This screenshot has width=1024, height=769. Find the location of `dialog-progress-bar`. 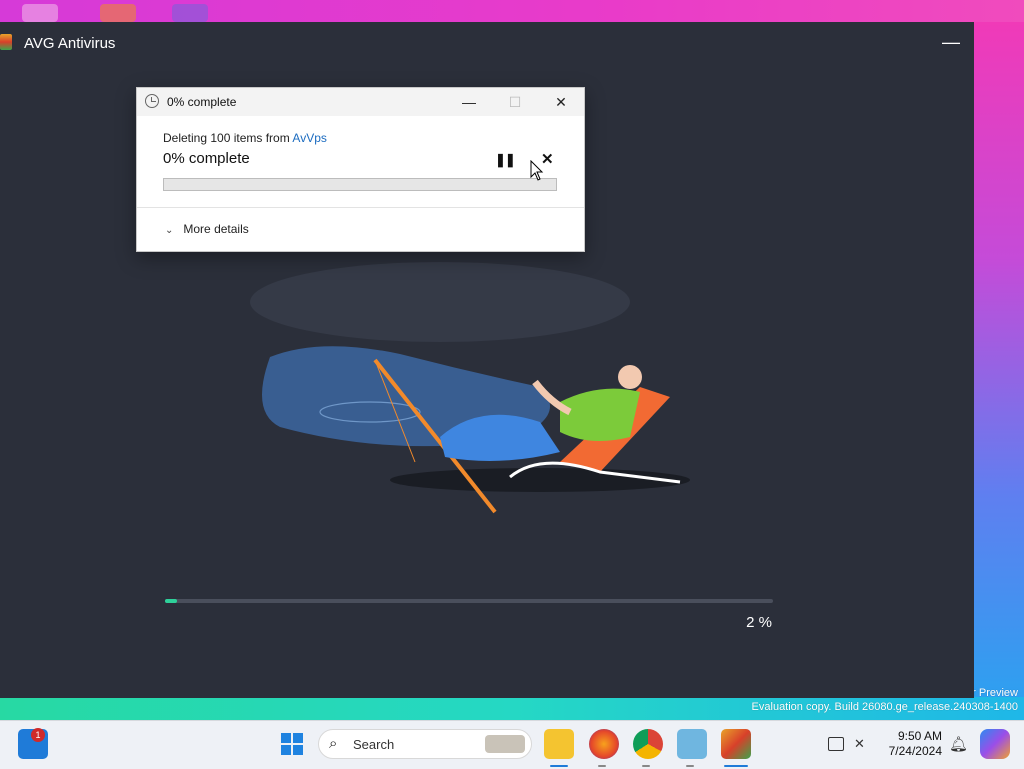

dialog-progress-bar is located at coordinates (360, 184).